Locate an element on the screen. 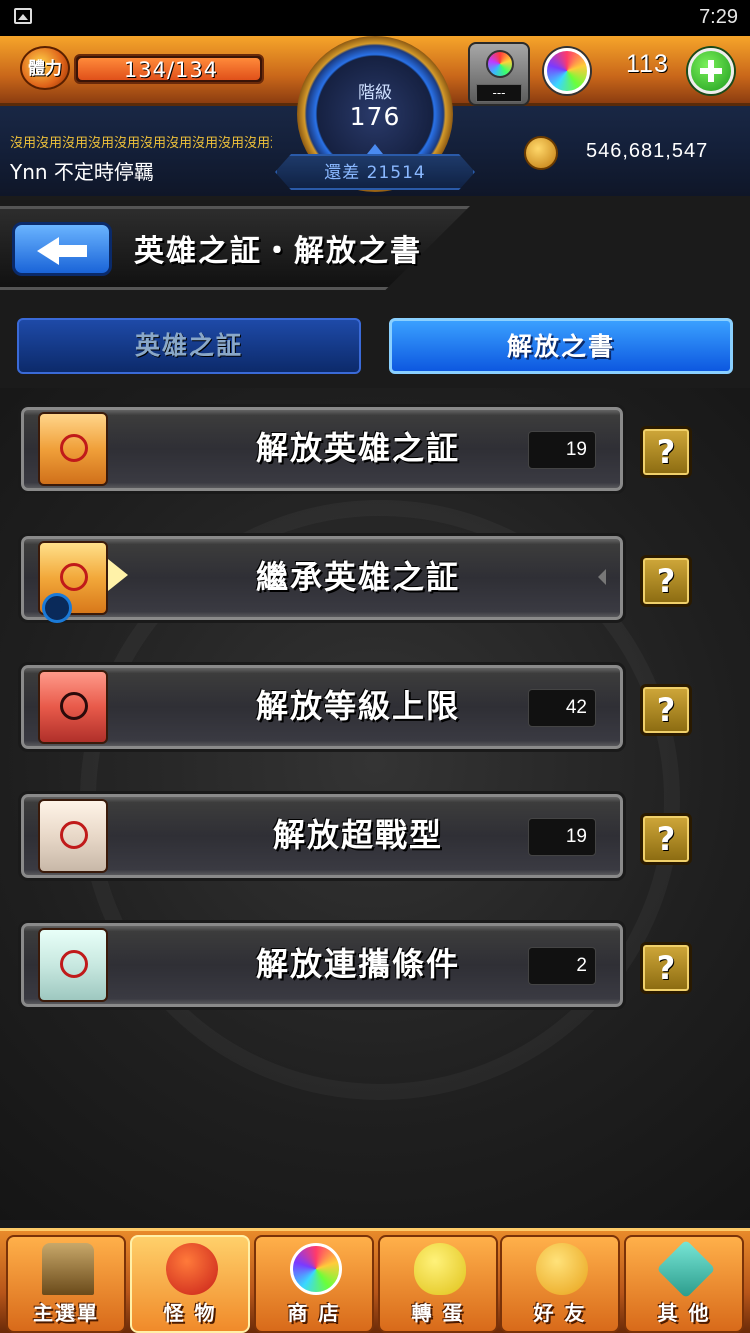 The width and height of the screenshot is (750, 1333). bottom-nav: 主選單 怪 物 商 店 轉 蛋 好 友 其 他 is located at coordinates (375, 1280).